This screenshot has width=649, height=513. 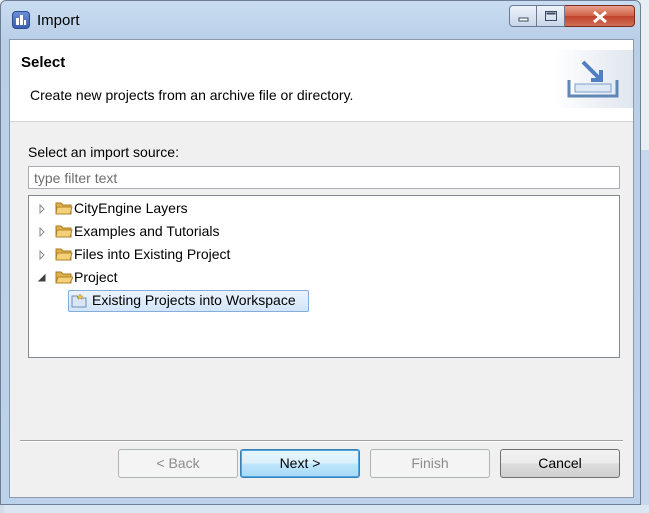 What do you see at coordinates (21, 20) in the screenshot?
I see `cityengine-app-icon` at bounding box center [21, 20].